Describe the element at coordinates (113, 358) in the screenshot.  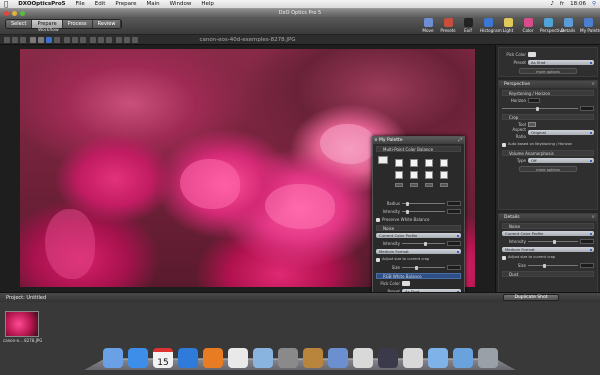
I see `finder-icon` at that location.